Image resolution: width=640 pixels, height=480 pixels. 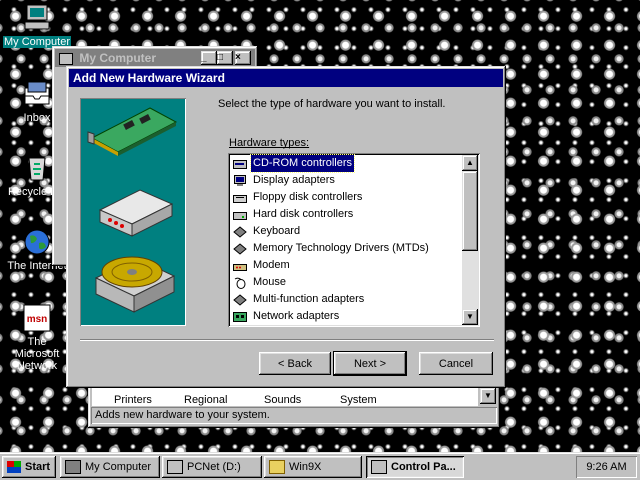 I want to click on hardware-type-label: Mouse, so click(x=270, y=282).